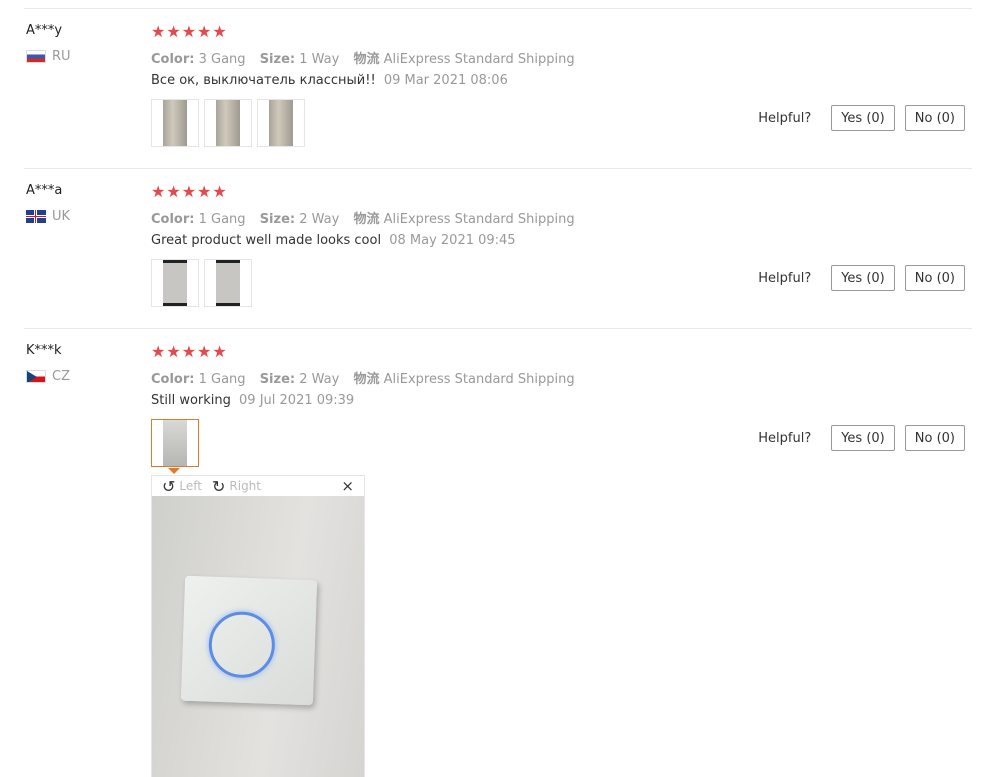 Image resolution: width=992 pixels, height=777 pixels. Describe the element at coordinates (452, 240) in the screenshot. I see `review-date: 08 May 2021 09:45` at that location.